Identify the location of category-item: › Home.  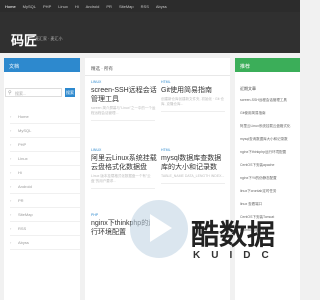
(45, 117).